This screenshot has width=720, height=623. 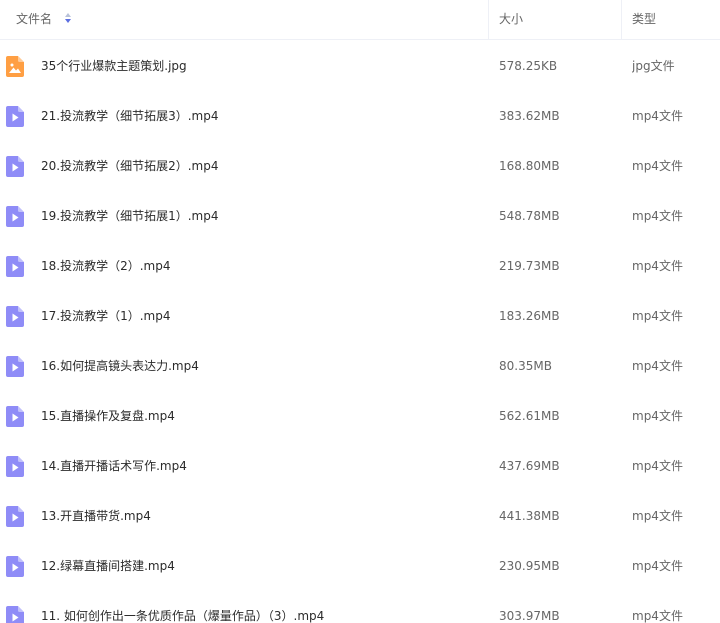 I want to click on file-name: 14.直播开播话术写作.mp4, so click(x=266, y=466).